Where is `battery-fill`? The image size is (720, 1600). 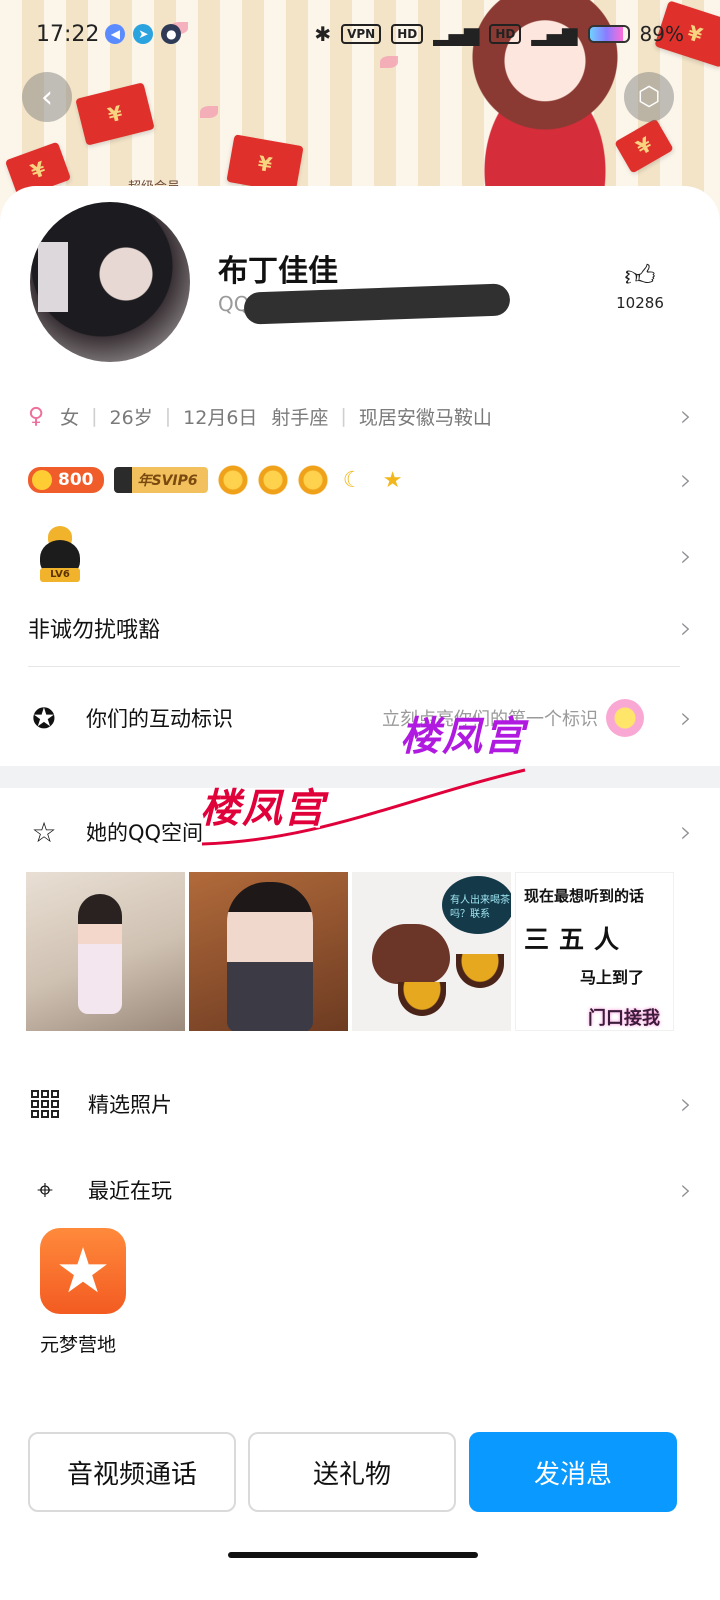
battery-fill is located at coordinates (606, 34).